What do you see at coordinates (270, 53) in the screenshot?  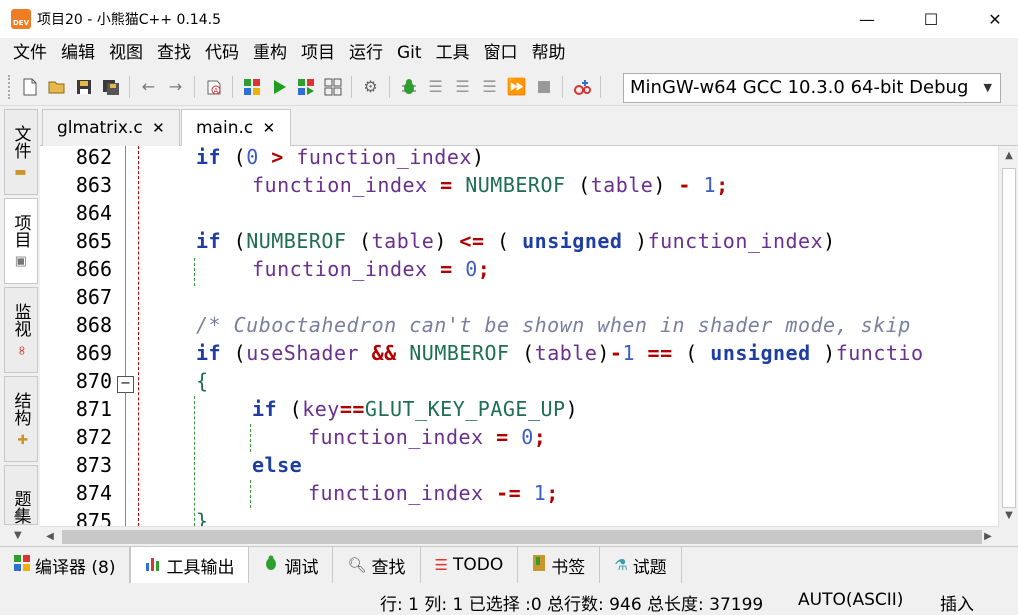 I see `menu-refactor: 重构` at bounding box center [270, 53].